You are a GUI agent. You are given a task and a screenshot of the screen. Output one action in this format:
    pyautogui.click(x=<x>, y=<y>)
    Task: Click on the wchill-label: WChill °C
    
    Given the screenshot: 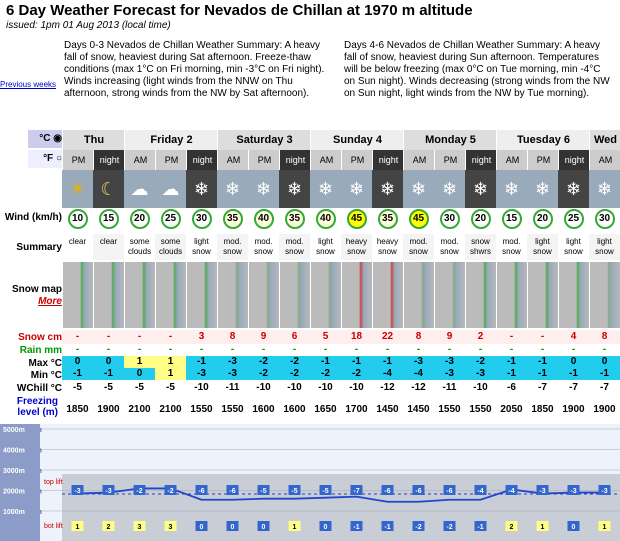 What is the action you would take?
    pyautogui.click(x=39, y=388)
    